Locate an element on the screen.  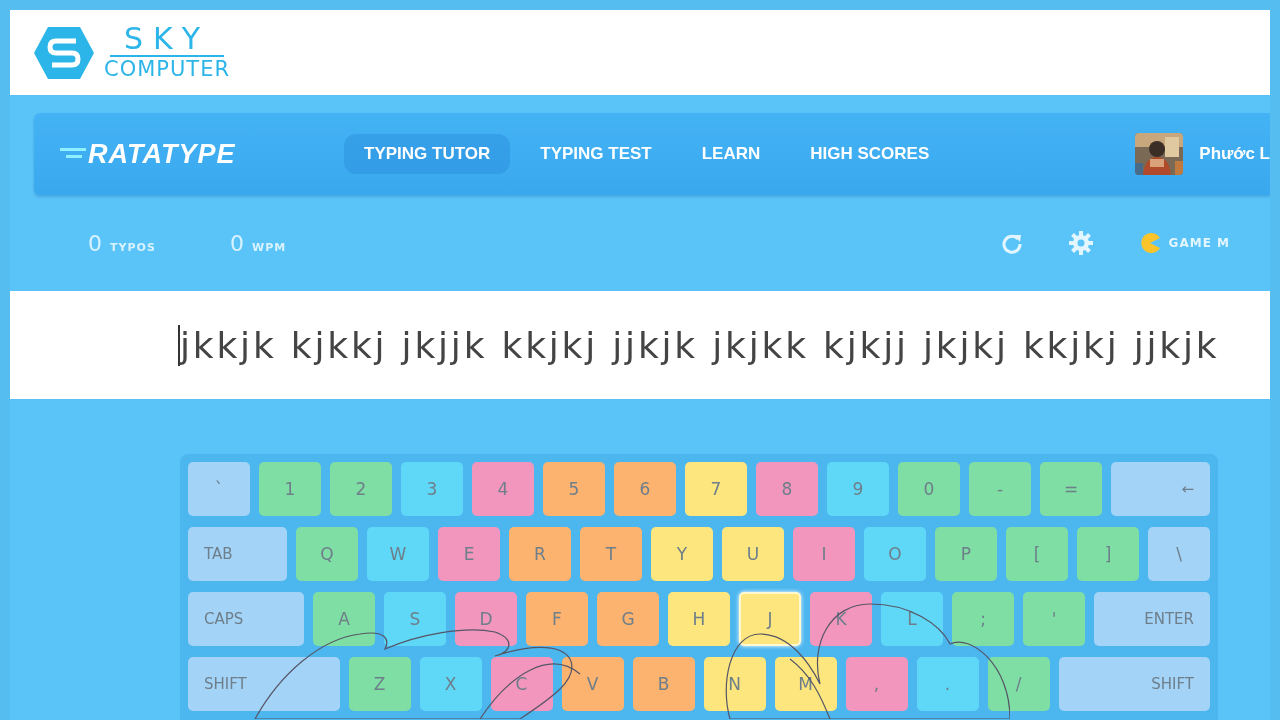
keyboard-key: 1 is located at coordinates (290, 489).